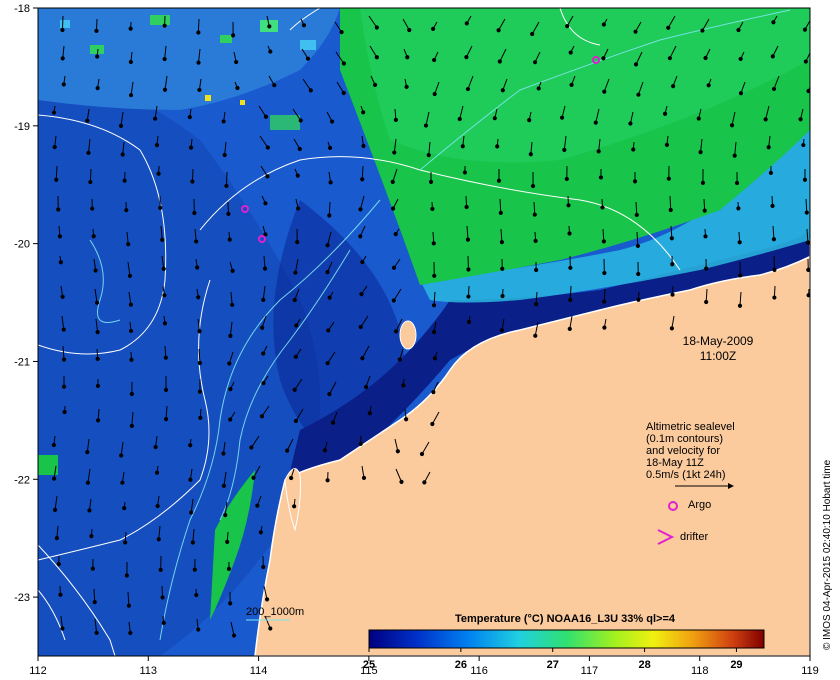 Image resolution: width=840 pixels, height=680 pixels. What do you see at coordinates (553, 665) in the screenshot?
I see `colorbar-tick-label: 27` at bounding box center [553, 665].